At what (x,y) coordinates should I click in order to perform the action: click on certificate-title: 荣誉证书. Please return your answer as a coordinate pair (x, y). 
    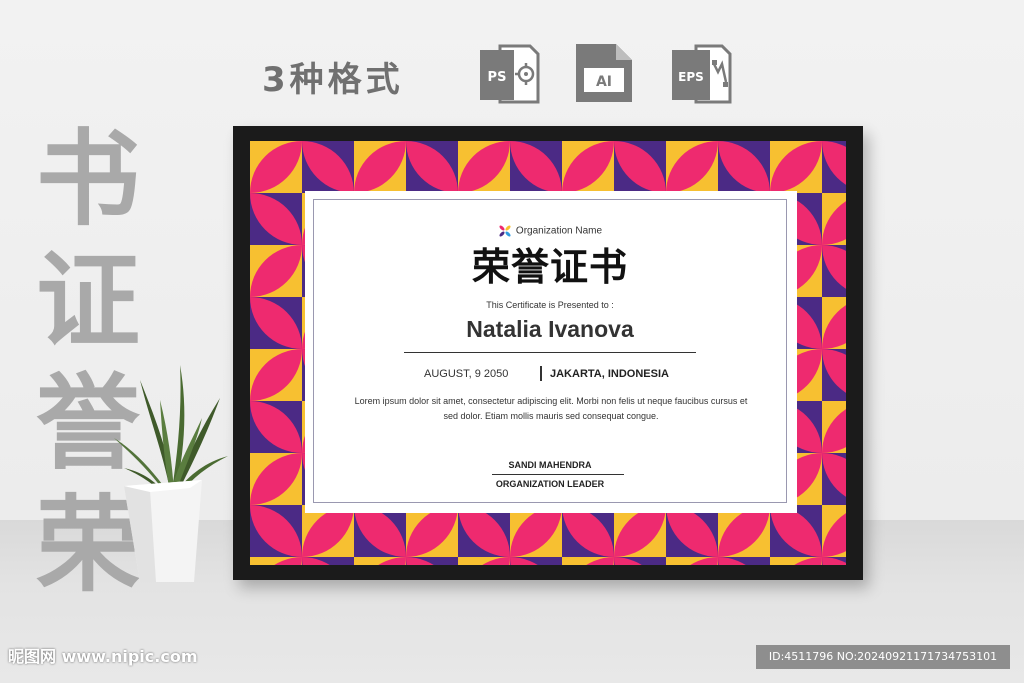
    Looking at the image, I should click on (549, 267).